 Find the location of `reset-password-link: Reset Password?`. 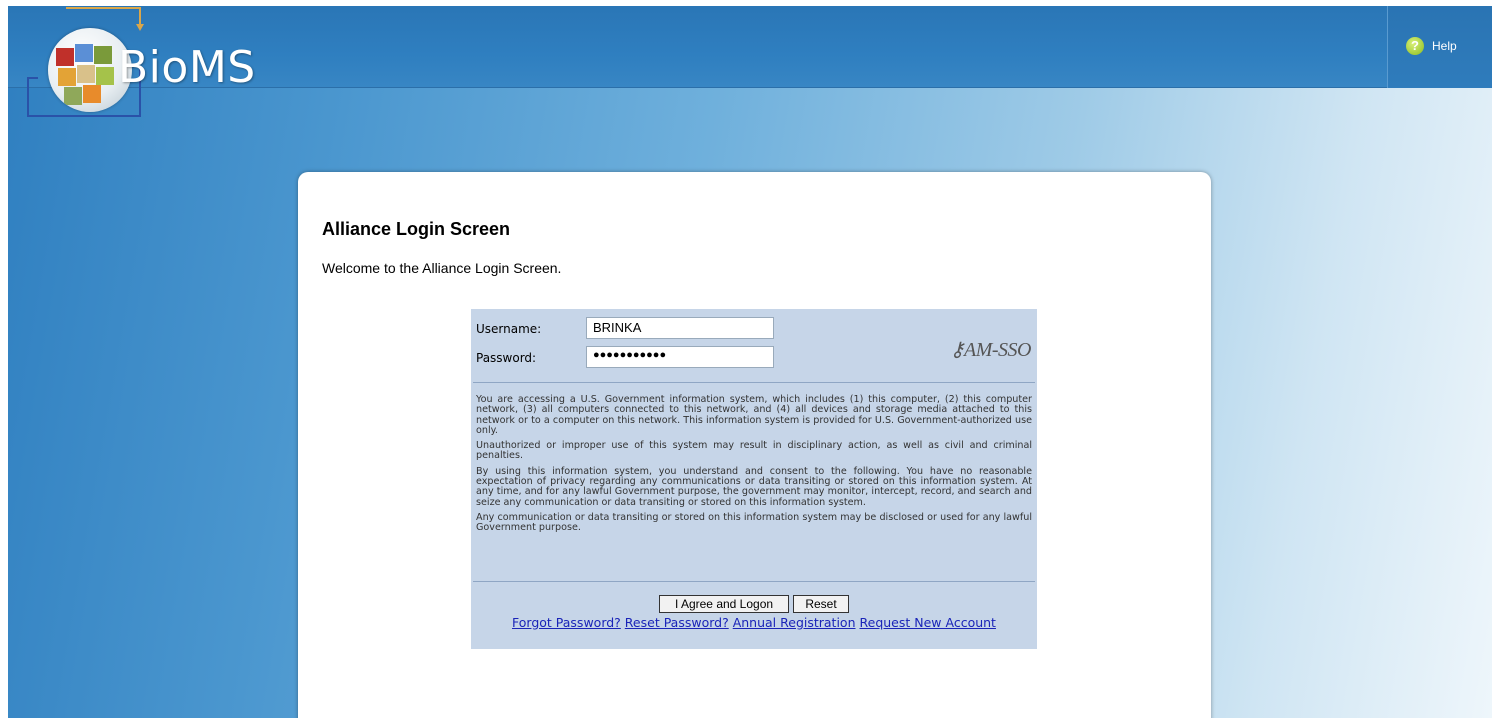

reset-password-link: Reset Password? is located at coordinates (677, 622).